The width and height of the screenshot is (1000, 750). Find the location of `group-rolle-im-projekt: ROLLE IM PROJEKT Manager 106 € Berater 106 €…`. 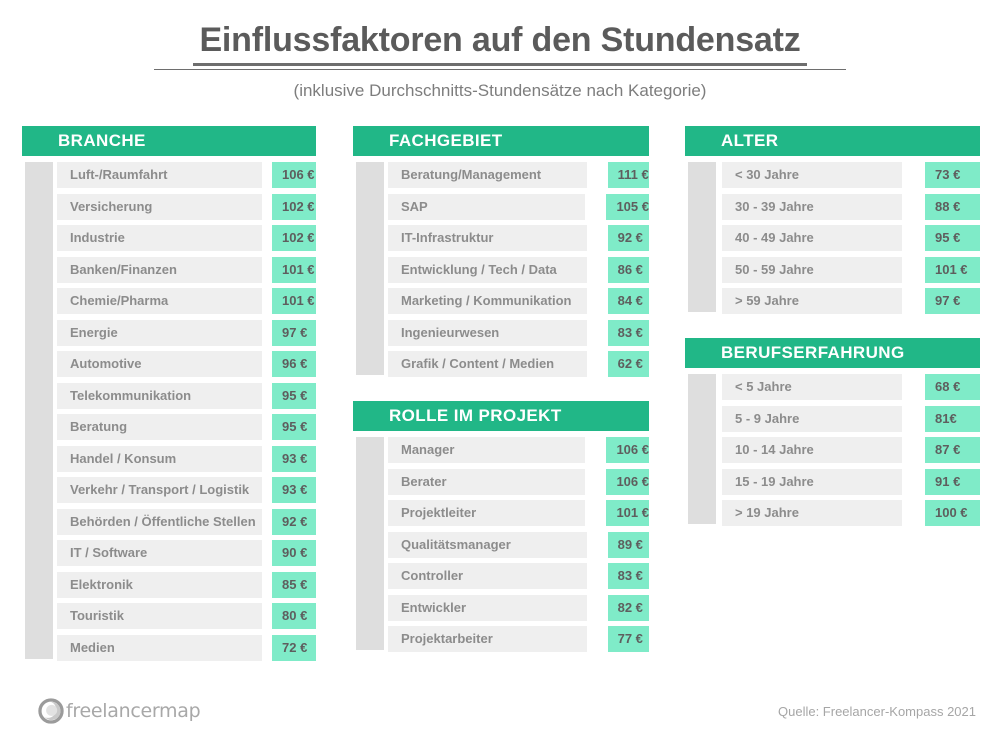

group-rolle-im-projekt: ROLLE IM PROJEKT Manager 106 € Berater 106 €… is located at coordinates (501, 526).